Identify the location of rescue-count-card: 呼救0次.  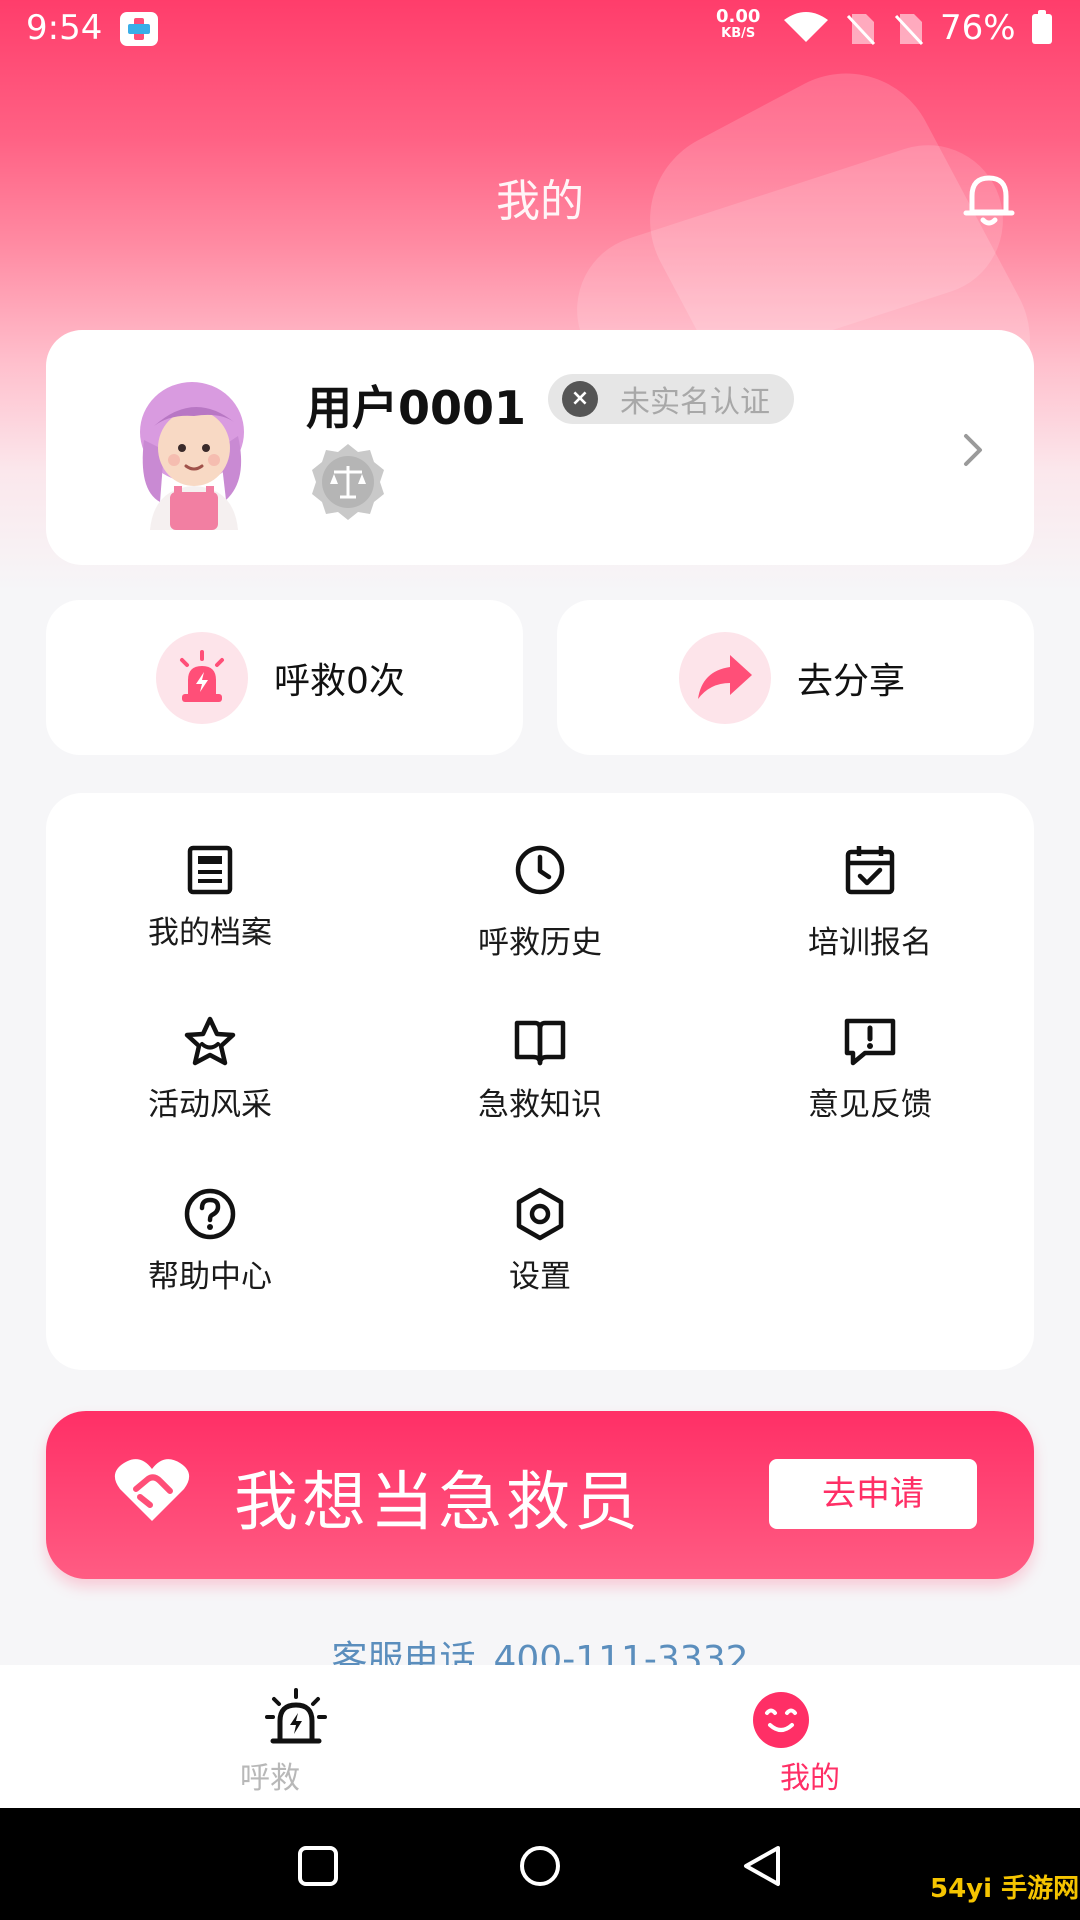
(284, 677).